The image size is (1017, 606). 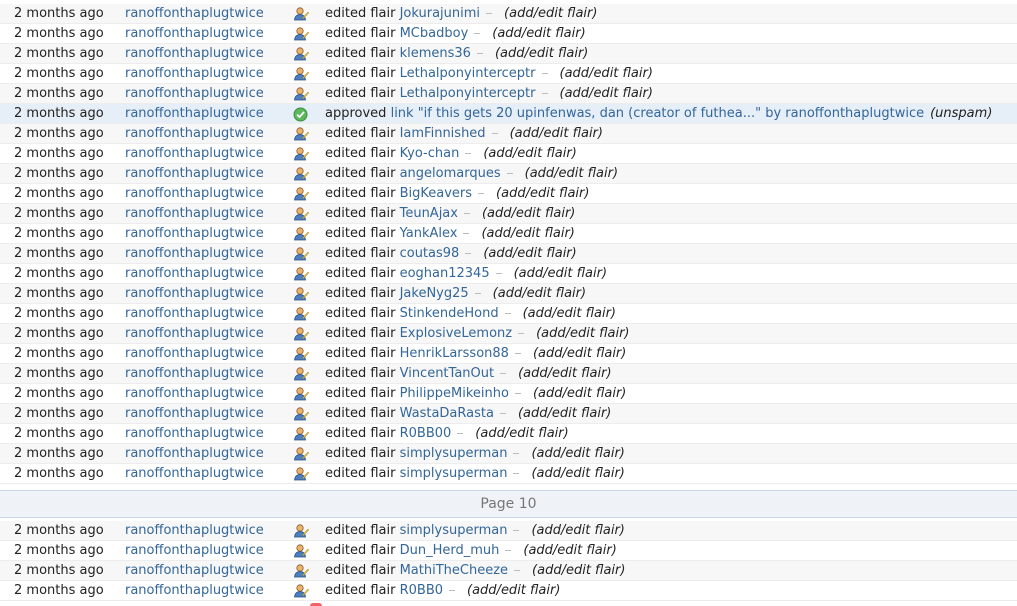 What do you see at coordinates (434, 293) in the screenshot?
I see `target-link: JakeNyg25` at bounding box center [434, 293].